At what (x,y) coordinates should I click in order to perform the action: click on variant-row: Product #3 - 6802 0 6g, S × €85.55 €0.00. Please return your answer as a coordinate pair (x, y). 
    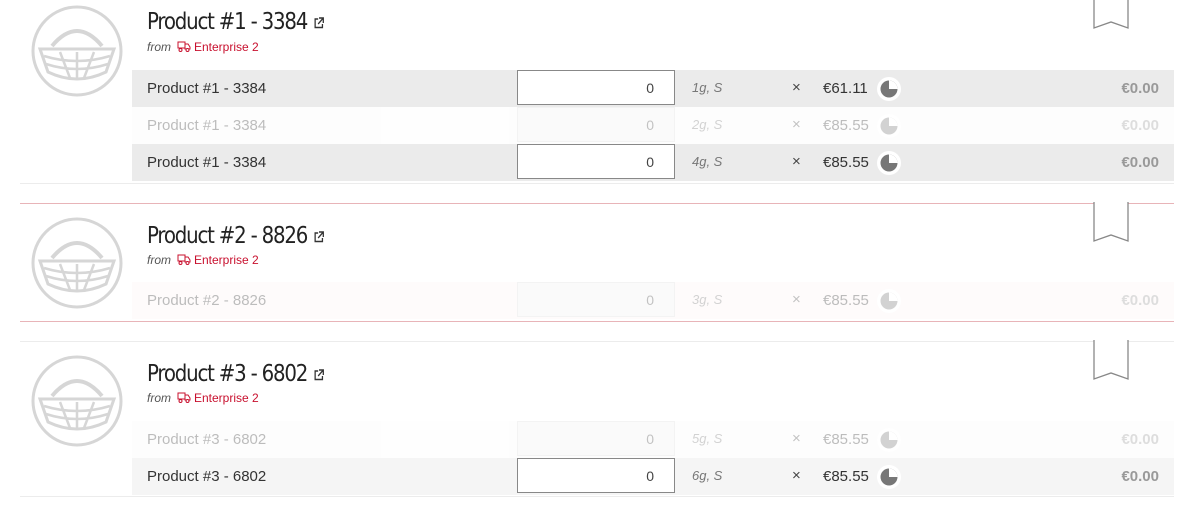
    Looking at the image, I should click on (653, 476).